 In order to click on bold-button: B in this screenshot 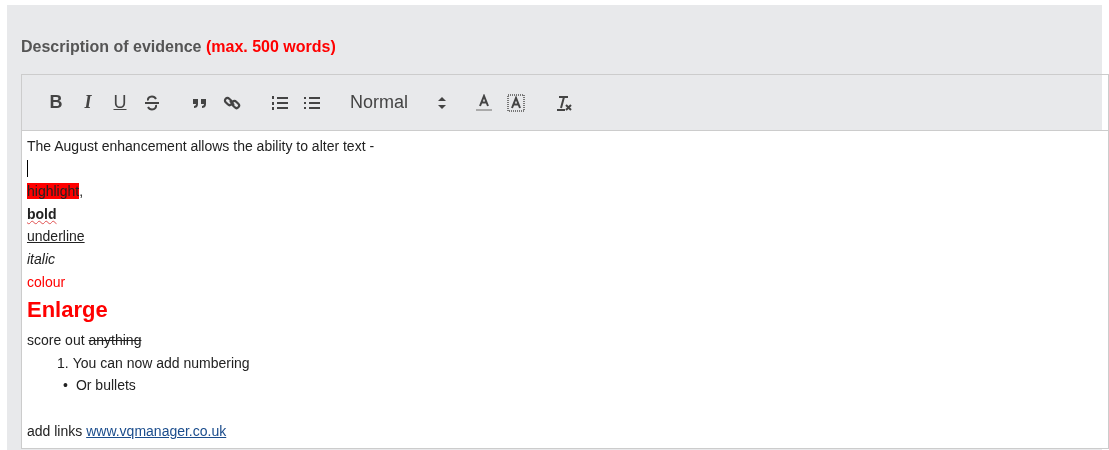, I will do `click(56, 102)`.